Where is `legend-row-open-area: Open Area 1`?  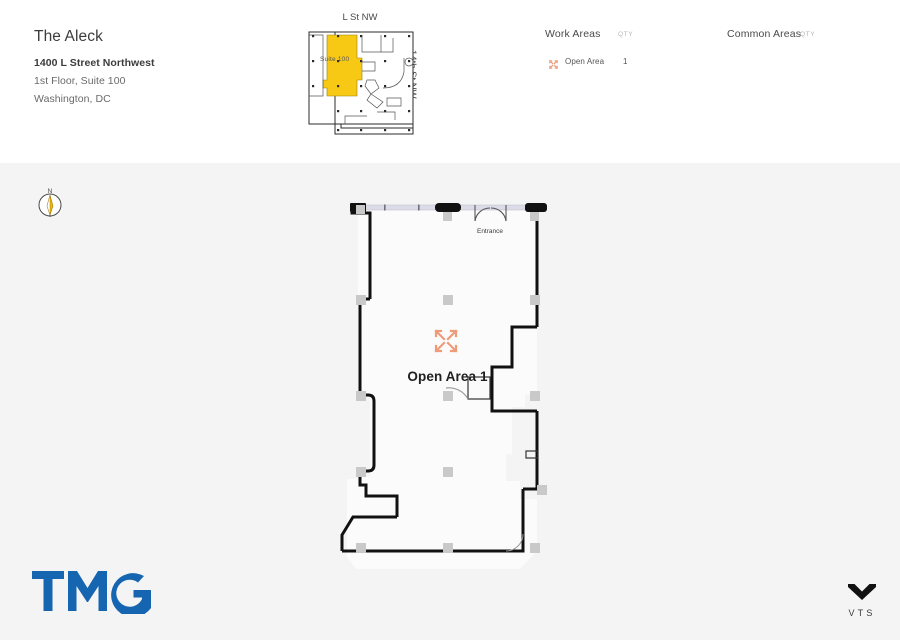
legend-row-open-area: Open Area 1 is located at coordinates (630, 64).